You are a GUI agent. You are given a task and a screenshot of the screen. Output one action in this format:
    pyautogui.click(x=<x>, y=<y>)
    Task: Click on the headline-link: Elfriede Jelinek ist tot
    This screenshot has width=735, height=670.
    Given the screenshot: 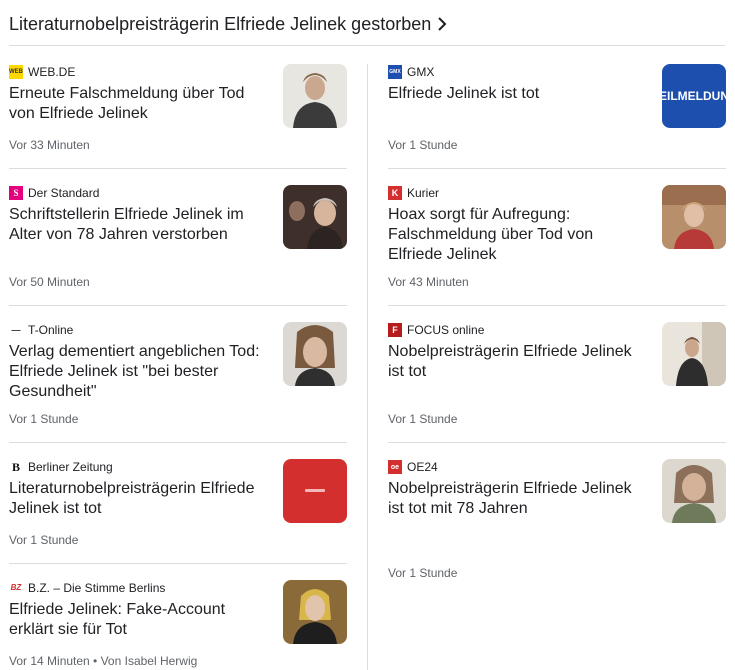 What is the action you would take?
    pyautogui.click(x=519, y=94)
    